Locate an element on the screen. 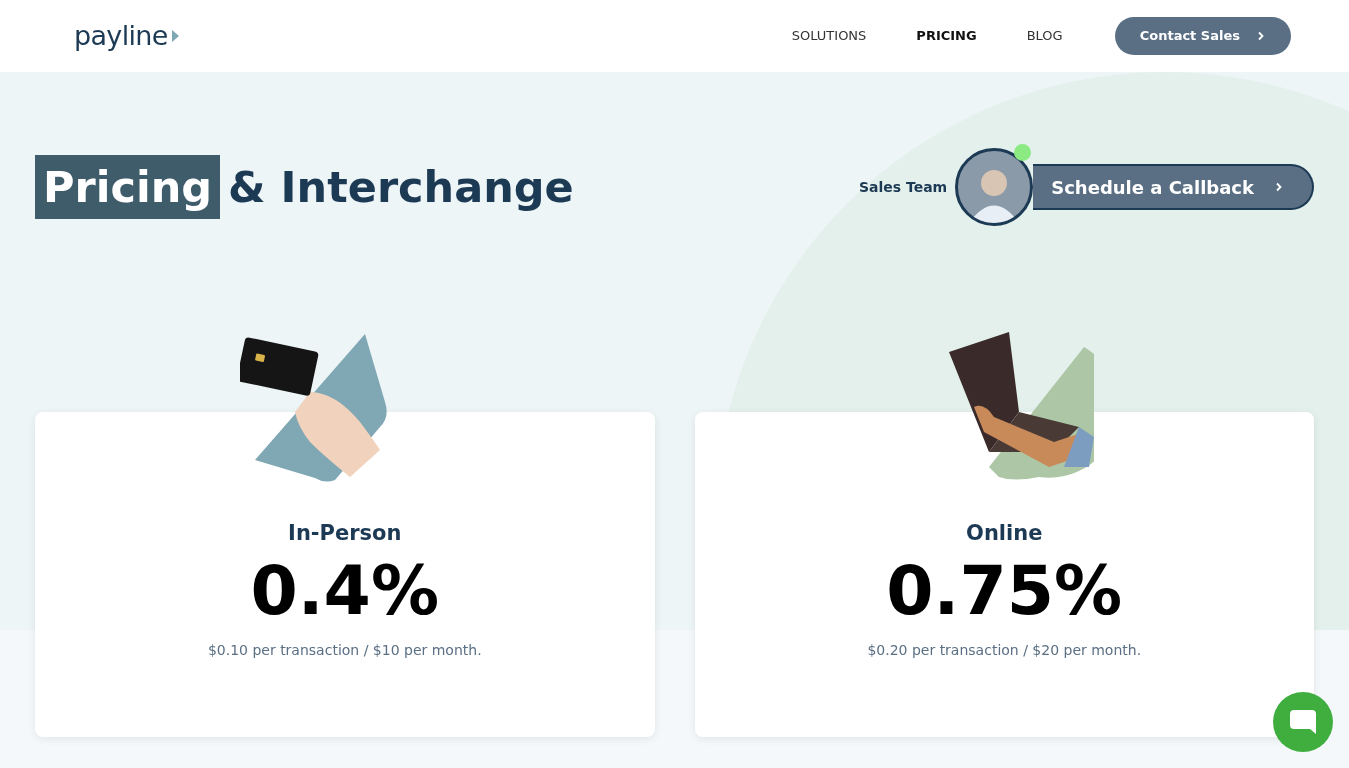 The image size is (1349, 768). card-title: In-Person is located at coordinates (345, 533).